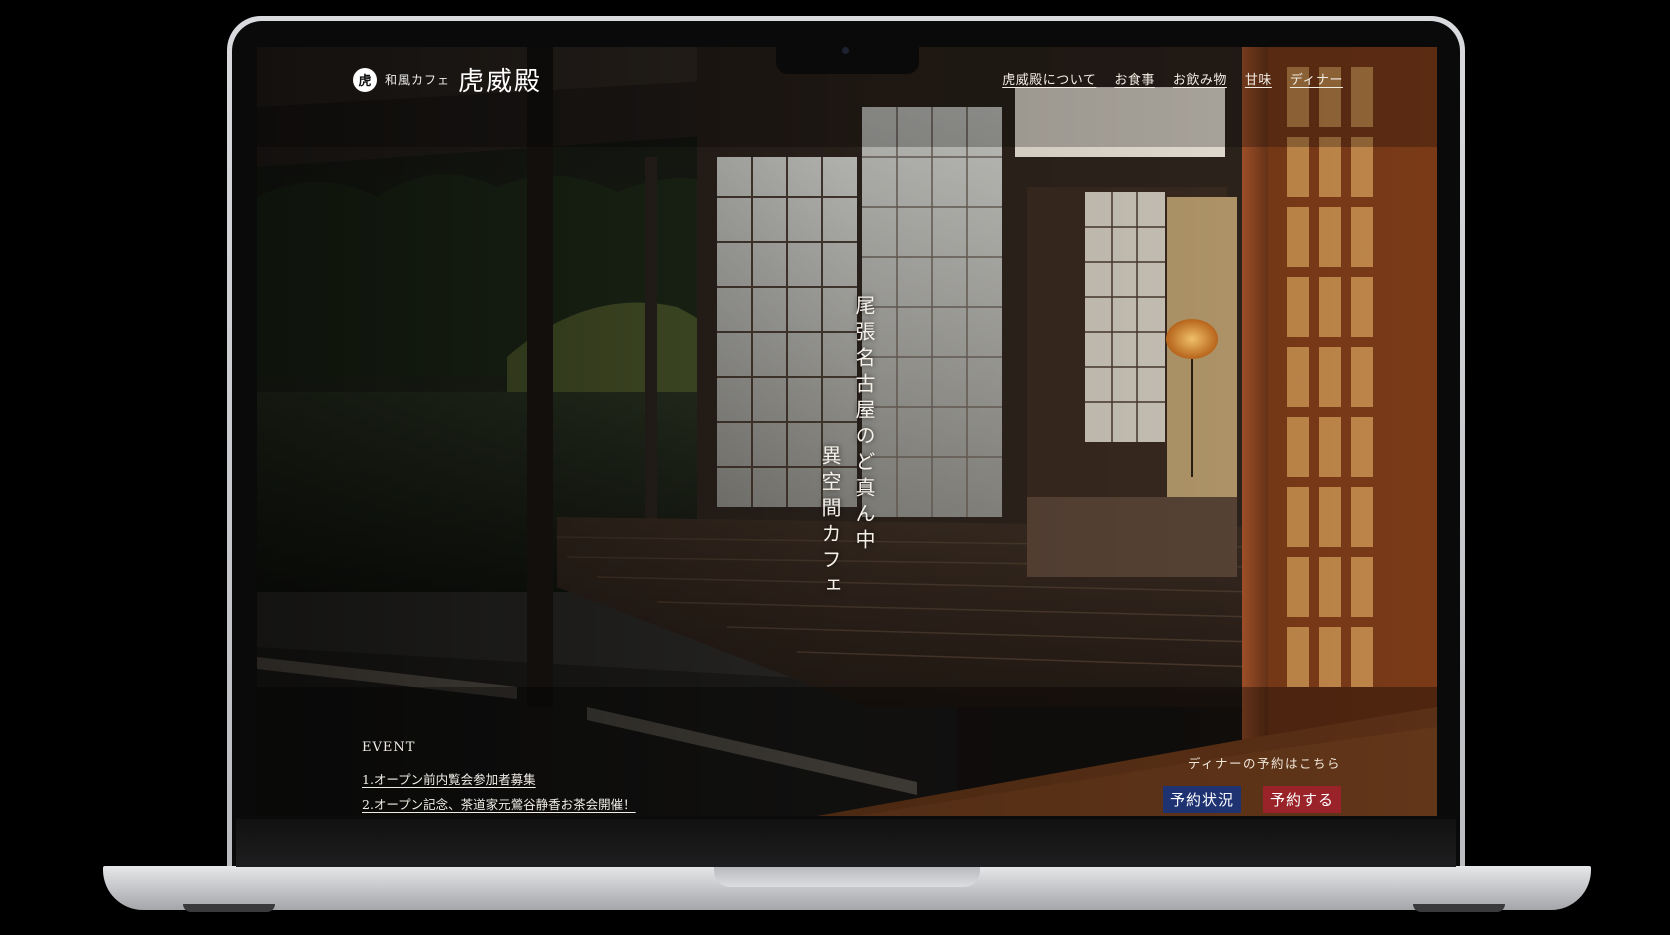  Describe the element at coordinates (1251, 783) in the screenshot. I see `reservation-panel: ディナーの予約はこちら 予約状況 予約する` at that location.